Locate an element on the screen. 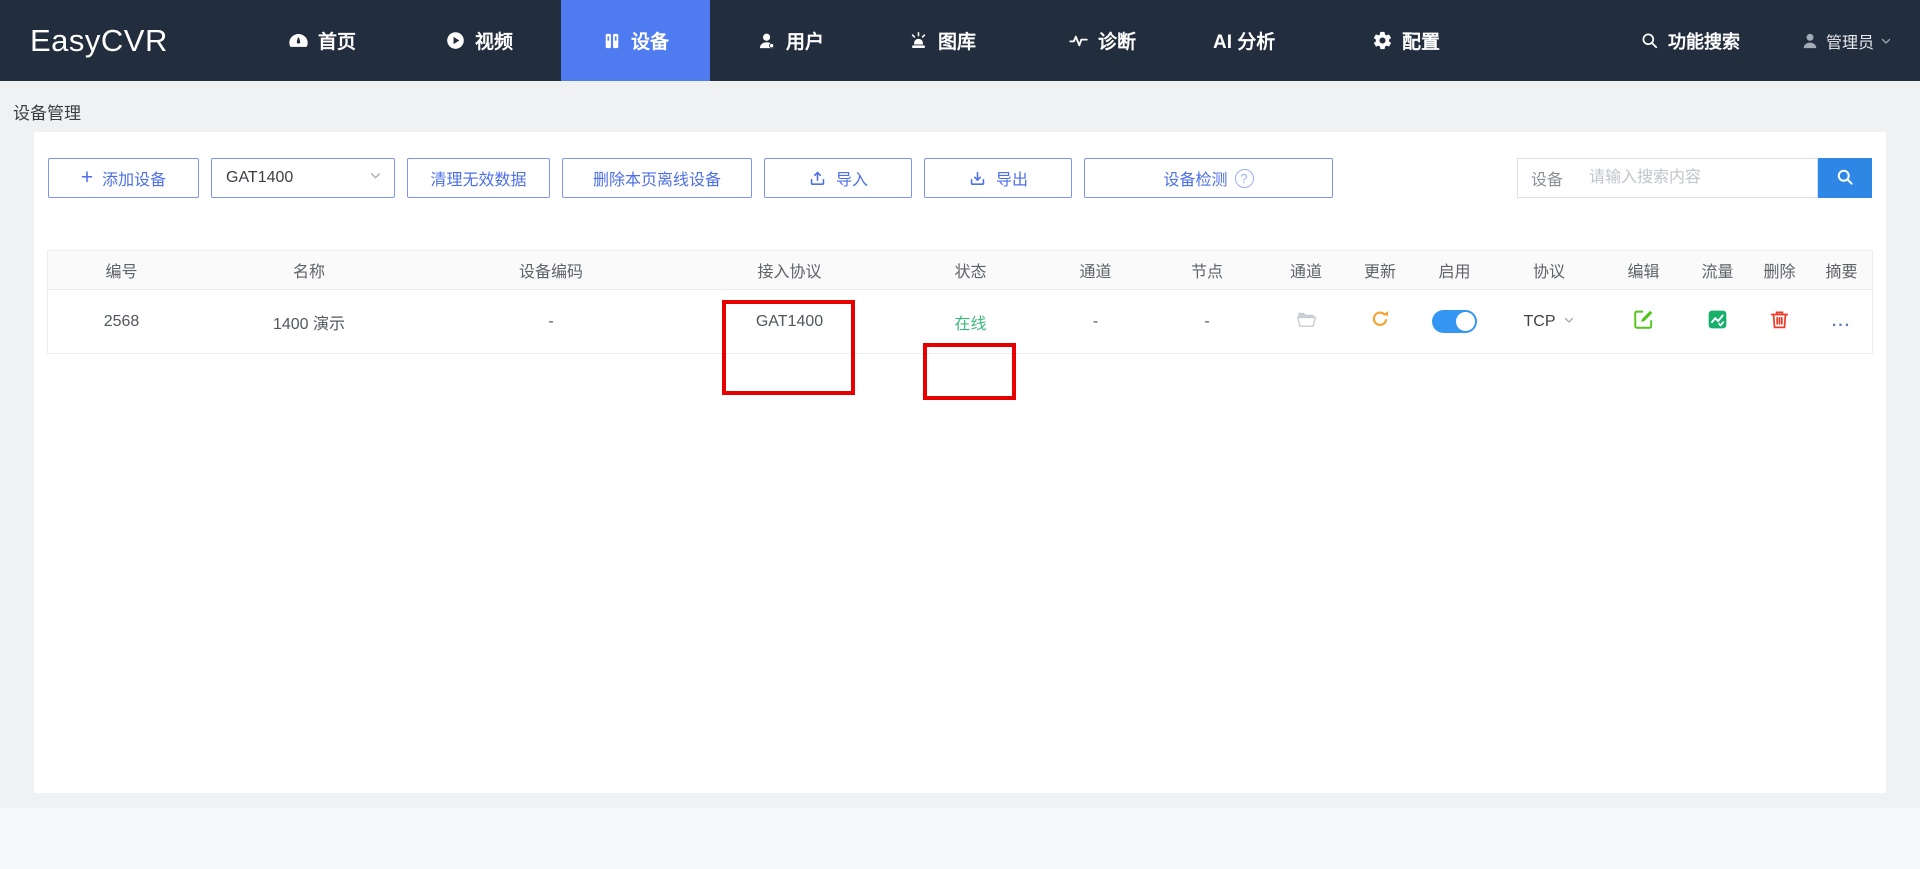  breadcrumb: 设备管理 is located at coordinates (47, 113).